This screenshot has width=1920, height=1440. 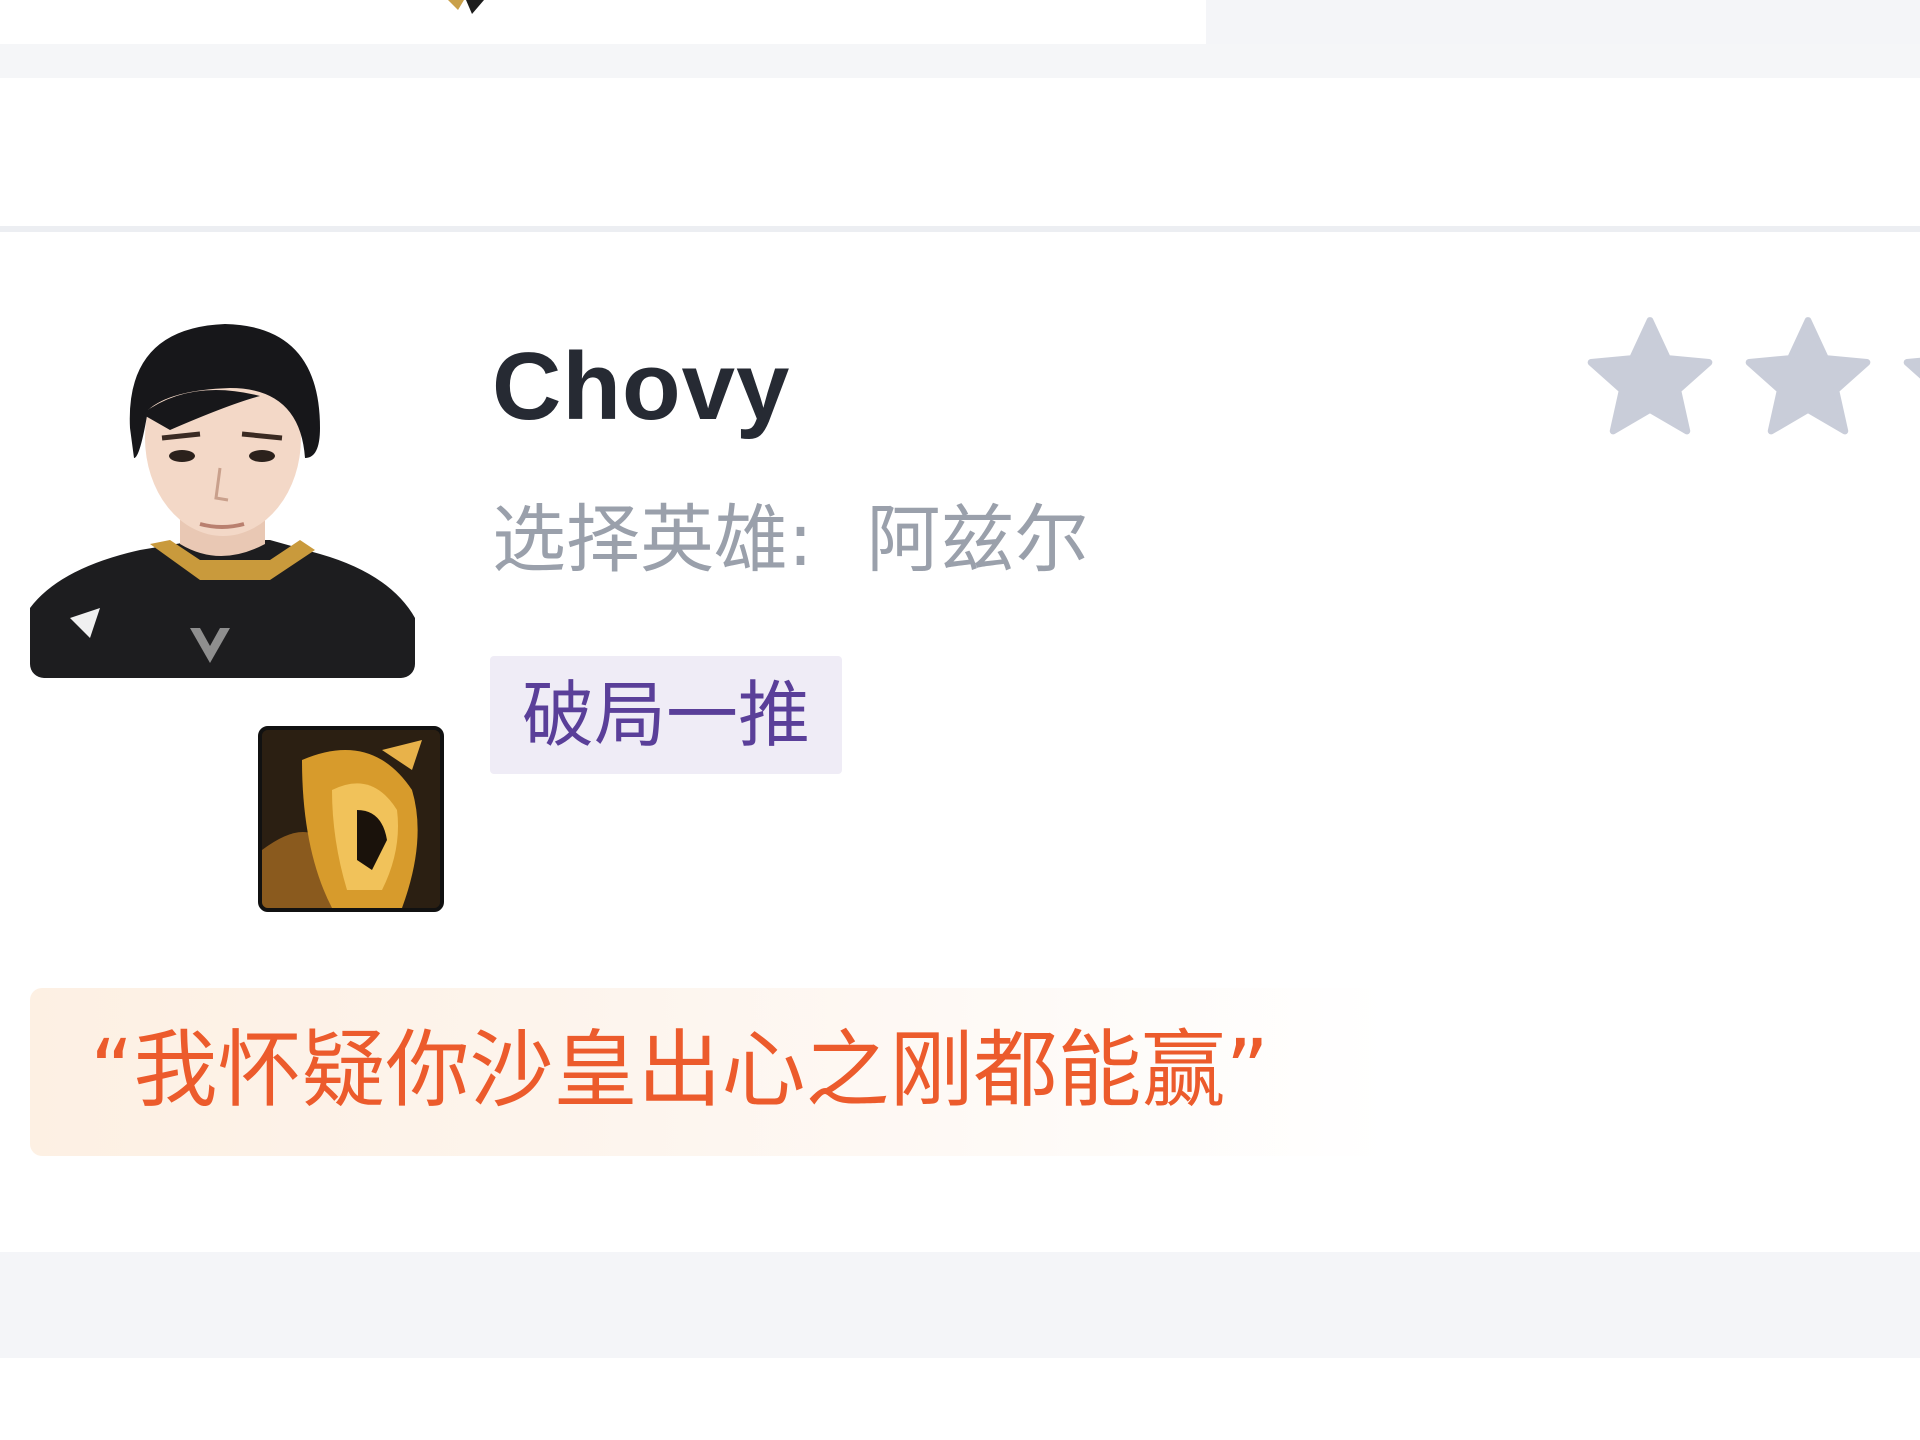 I want to click on team-logo-icon, so click(x=466, y=7).